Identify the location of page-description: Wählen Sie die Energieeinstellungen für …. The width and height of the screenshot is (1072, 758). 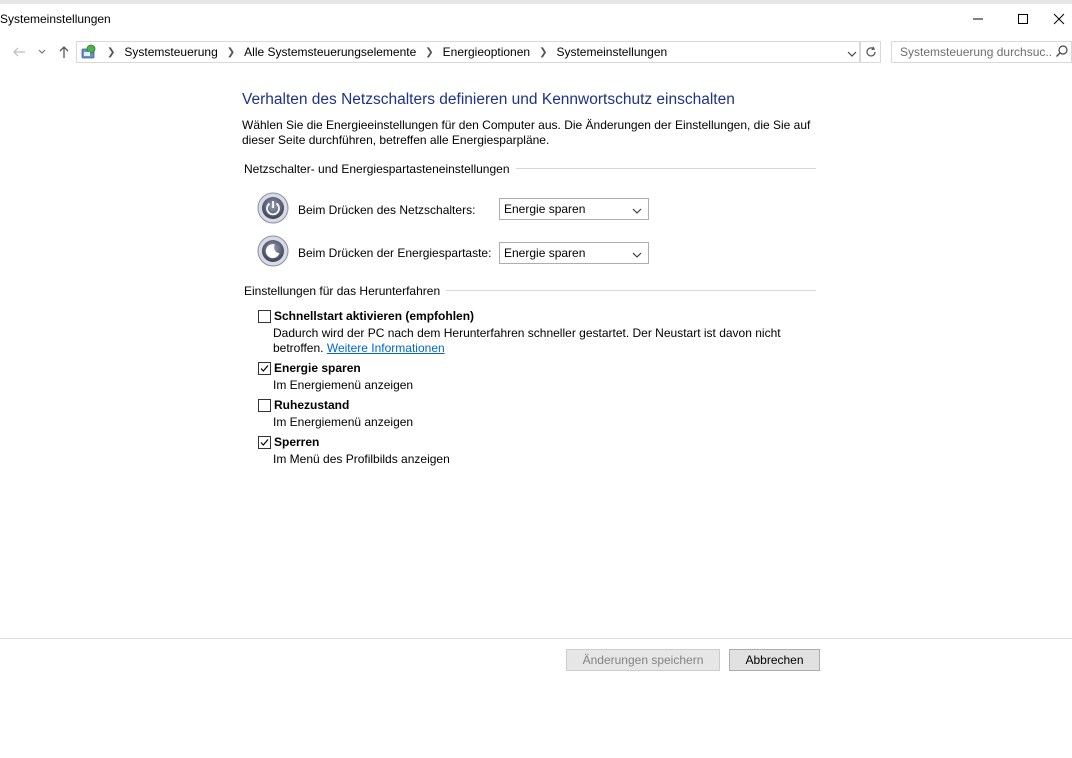
(526, 132).